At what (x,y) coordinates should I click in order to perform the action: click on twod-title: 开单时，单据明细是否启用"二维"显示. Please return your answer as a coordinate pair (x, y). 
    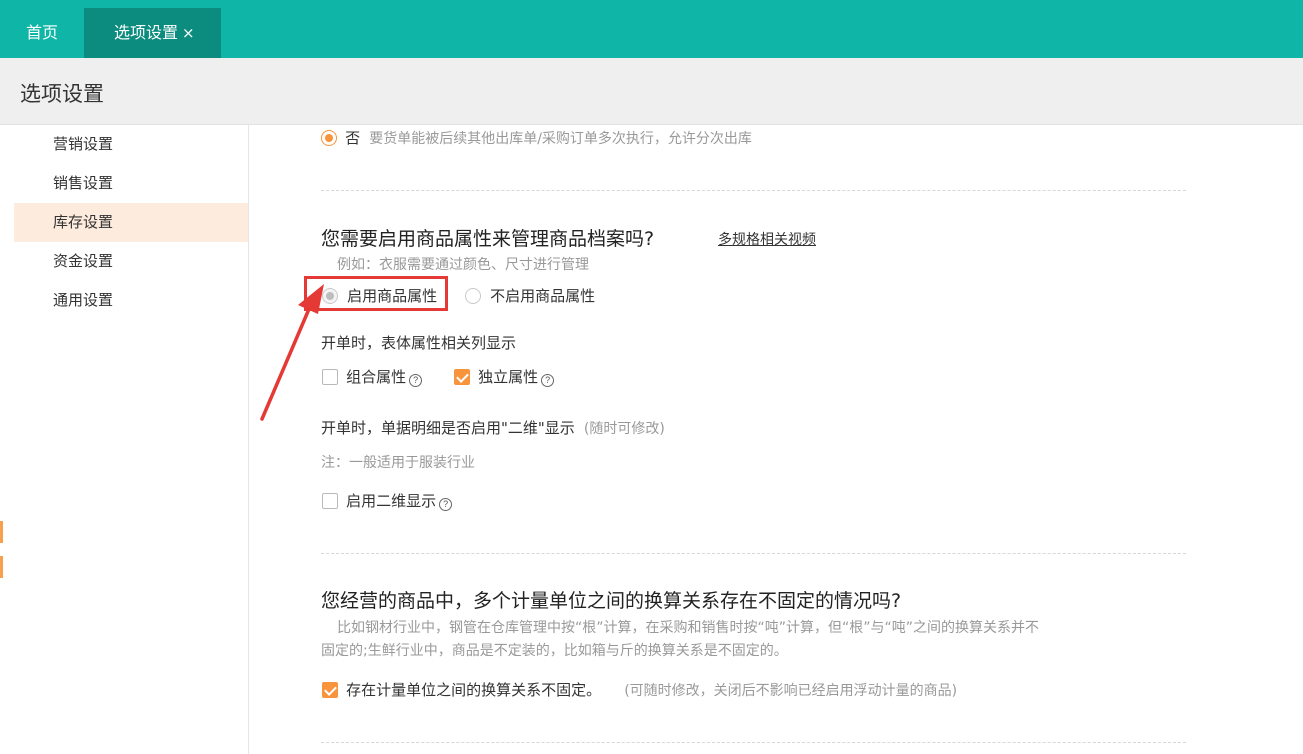
    Looking at the image, I should click on (448, 428).